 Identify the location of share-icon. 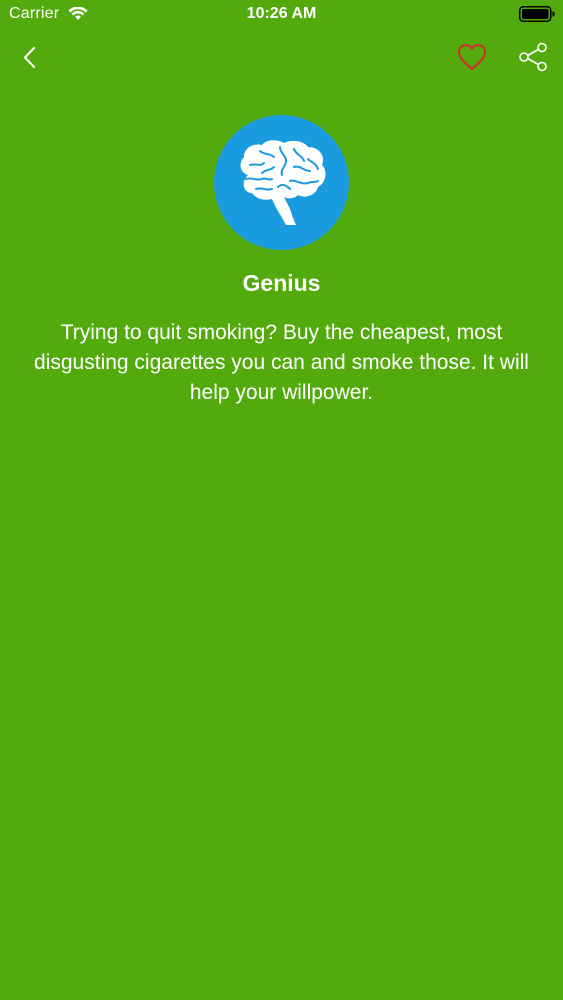
(533, 57).